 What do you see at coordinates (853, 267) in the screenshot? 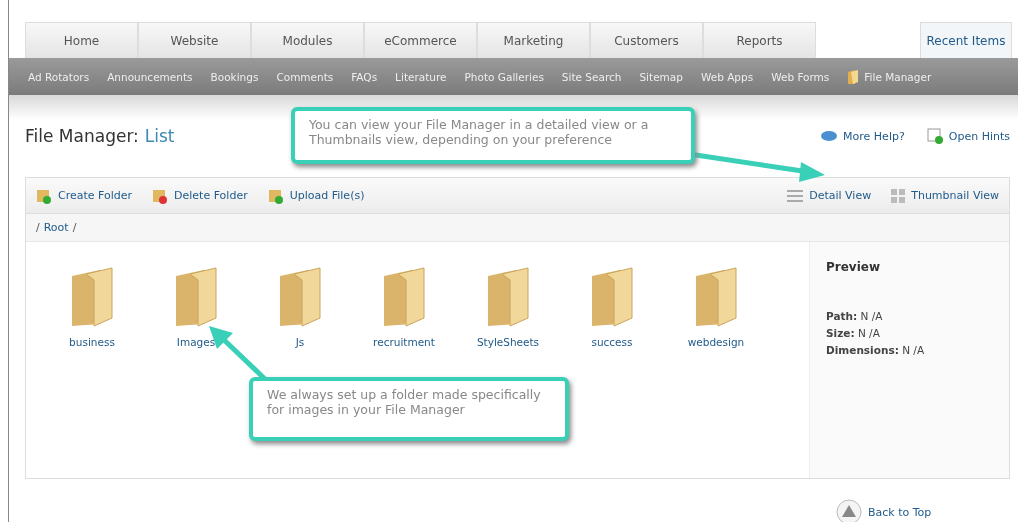
I see `preview-title: Preview` at bounding box center [853, 267].